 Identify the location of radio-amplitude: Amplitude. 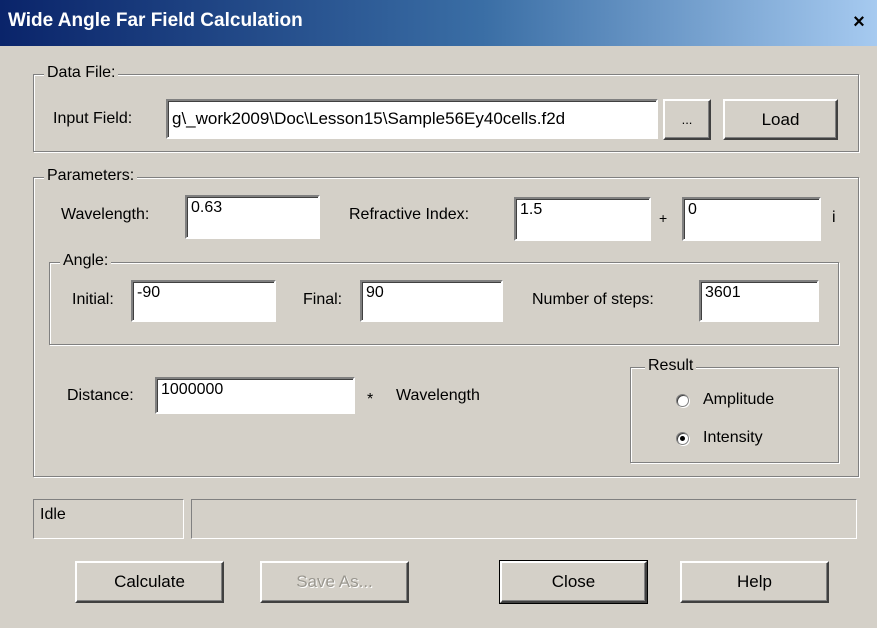
(725, 400).